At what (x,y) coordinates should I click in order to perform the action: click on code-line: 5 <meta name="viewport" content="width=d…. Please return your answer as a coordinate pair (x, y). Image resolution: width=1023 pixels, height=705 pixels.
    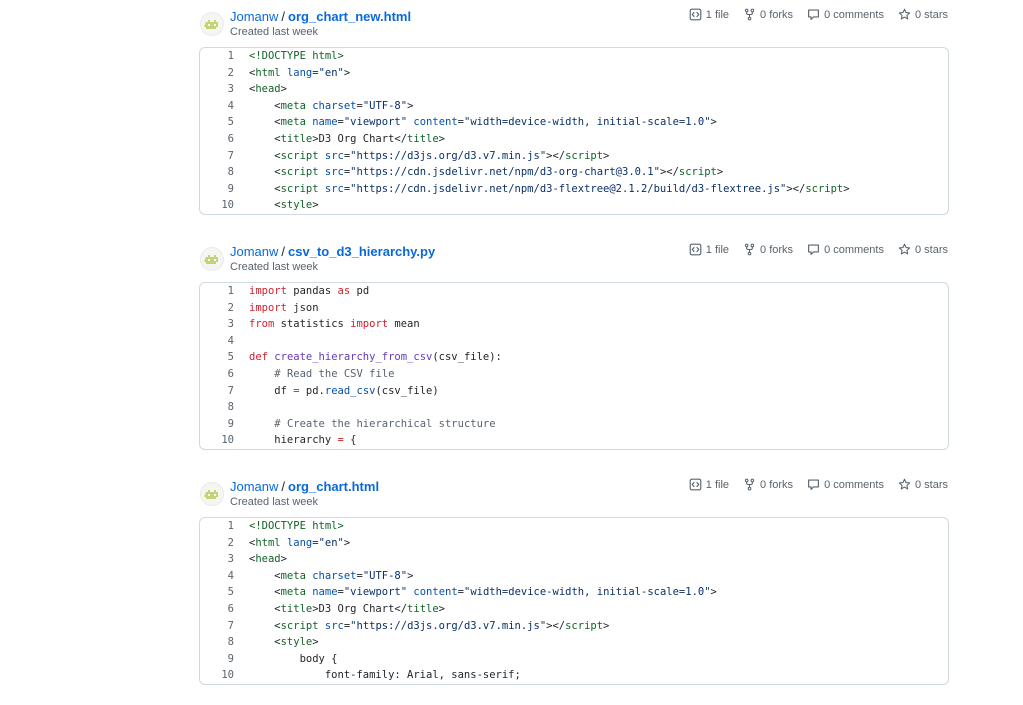
    Looking at the image, I should click on (574, 122).